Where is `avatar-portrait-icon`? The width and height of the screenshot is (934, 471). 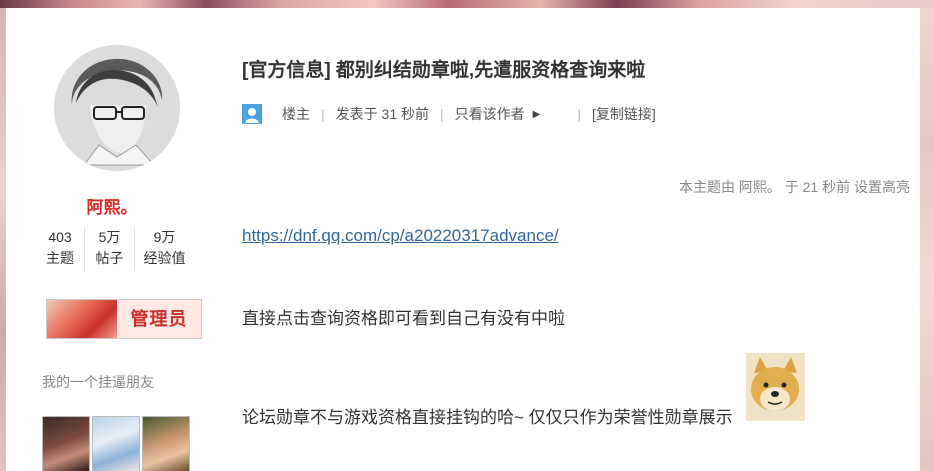
avatar-portrait-icon is located at coordinates (117, 108).